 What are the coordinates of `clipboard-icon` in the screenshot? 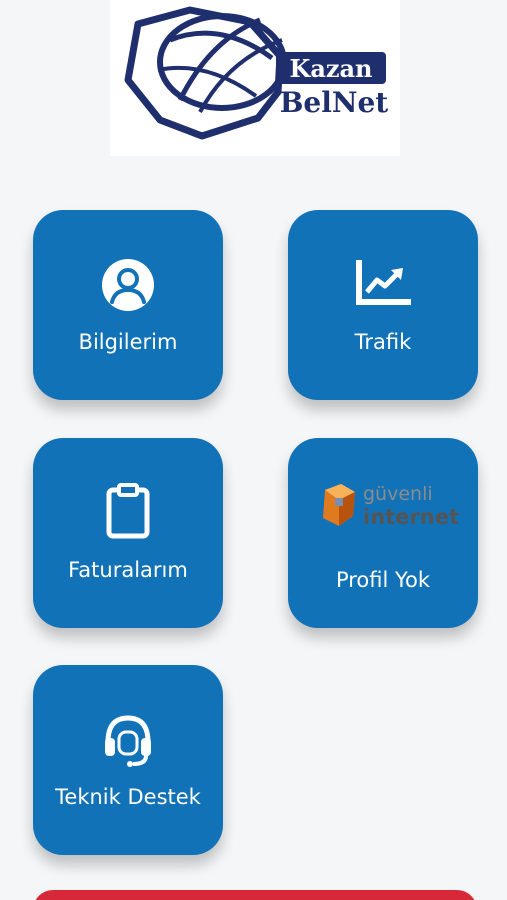 It's located at (128, 511).